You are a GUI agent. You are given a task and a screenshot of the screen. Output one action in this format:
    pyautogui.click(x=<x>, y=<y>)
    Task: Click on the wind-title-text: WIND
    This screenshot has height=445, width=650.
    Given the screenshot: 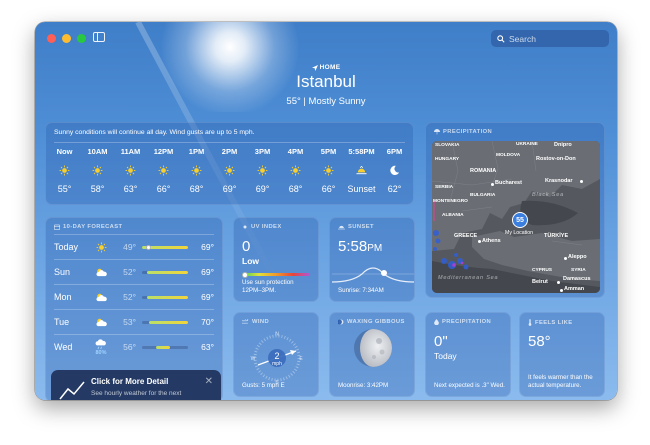 What is the action you would take?
    pyautogui.click(x=261, y=322)
    